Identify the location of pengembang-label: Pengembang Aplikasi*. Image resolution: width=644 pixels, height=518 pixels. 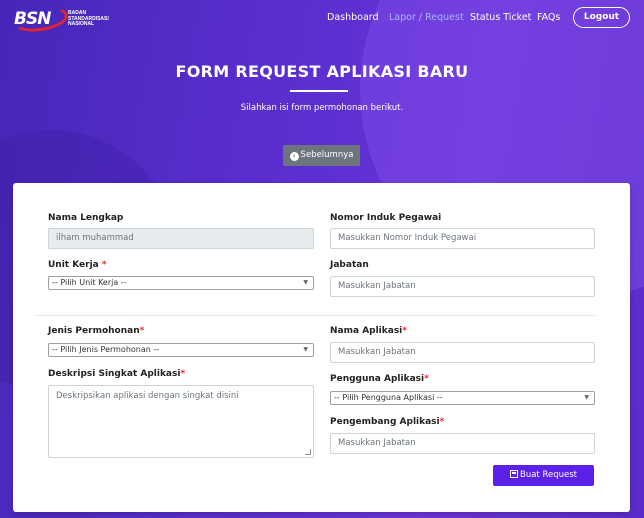
(387, 422).